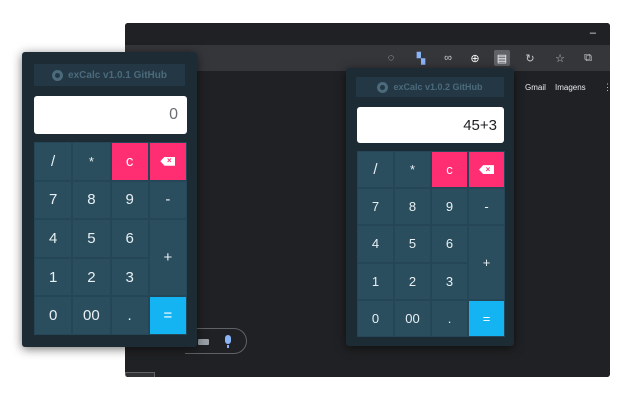 This screenshot has height=400, width=640. Describe the element at coordinates (421, 58) in the screenshot. I see `translate-icon: ▚` at that location.